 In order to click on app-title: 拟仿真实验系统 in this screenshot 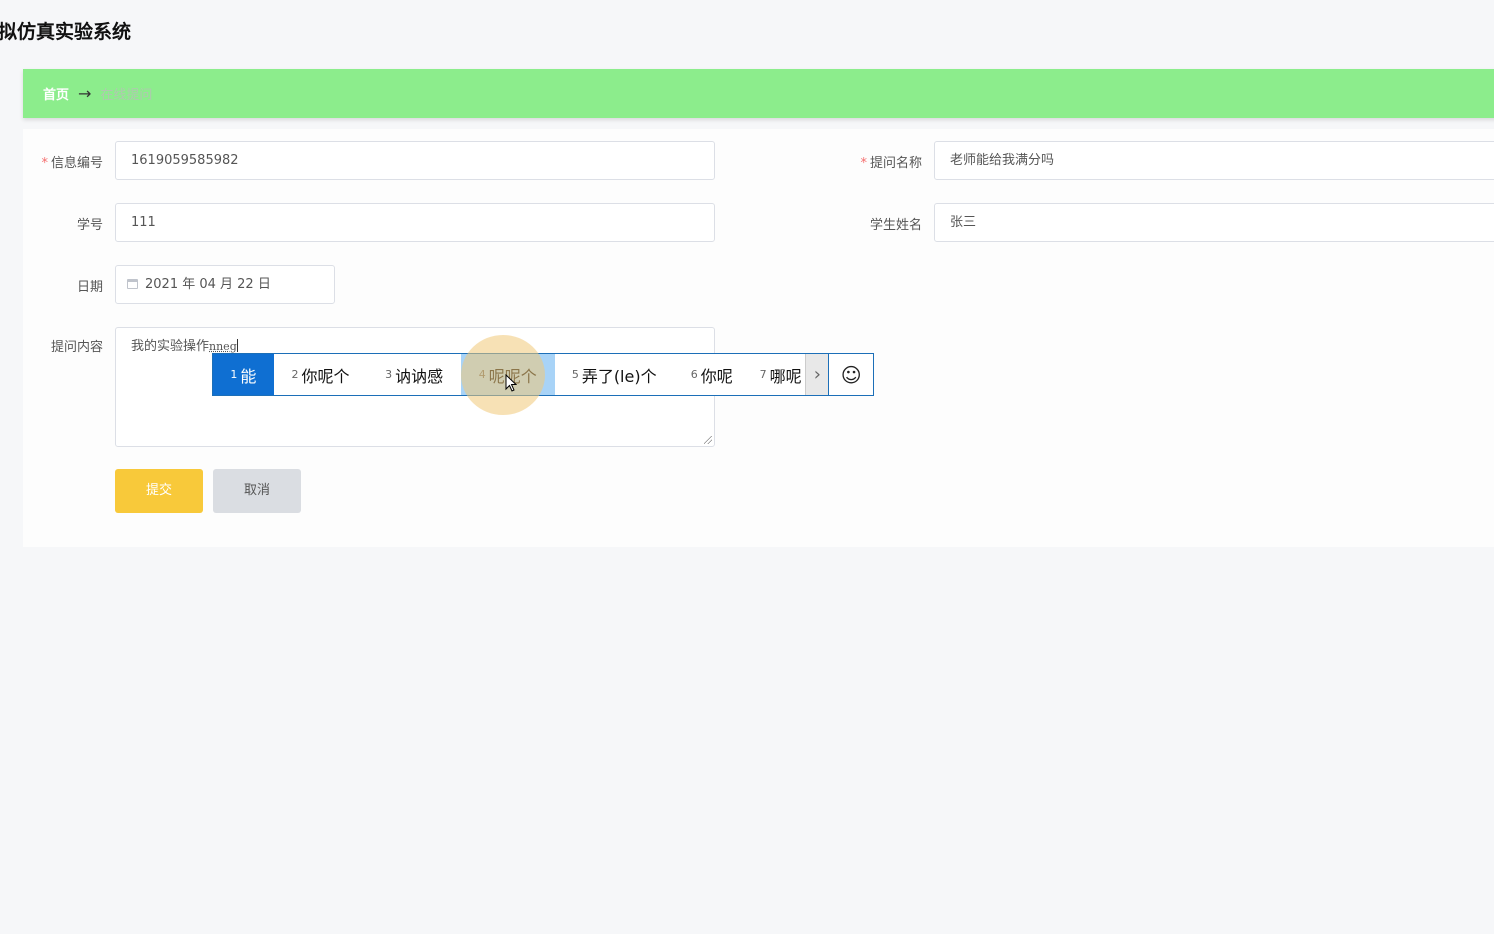, I will do `click(66, 32)`.